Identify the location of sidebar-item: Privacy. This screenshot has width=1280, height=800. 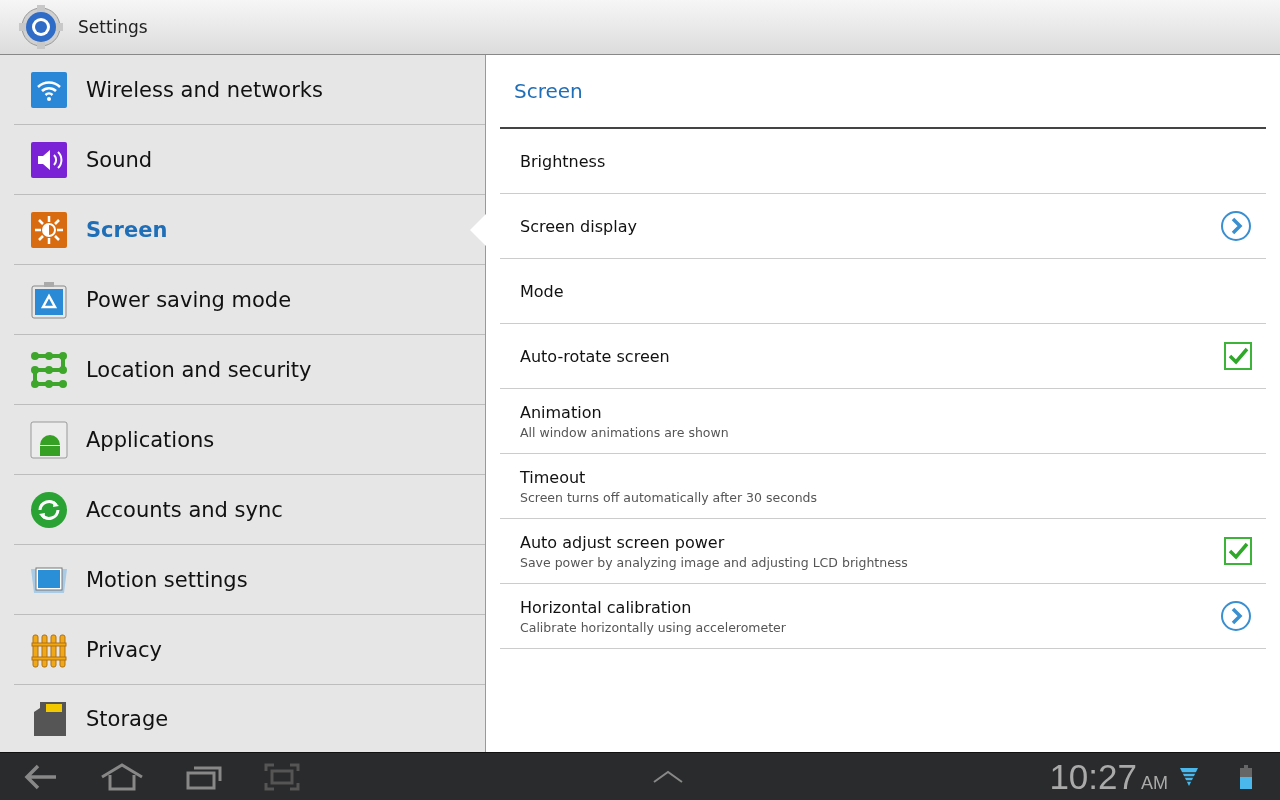
(249, 650).